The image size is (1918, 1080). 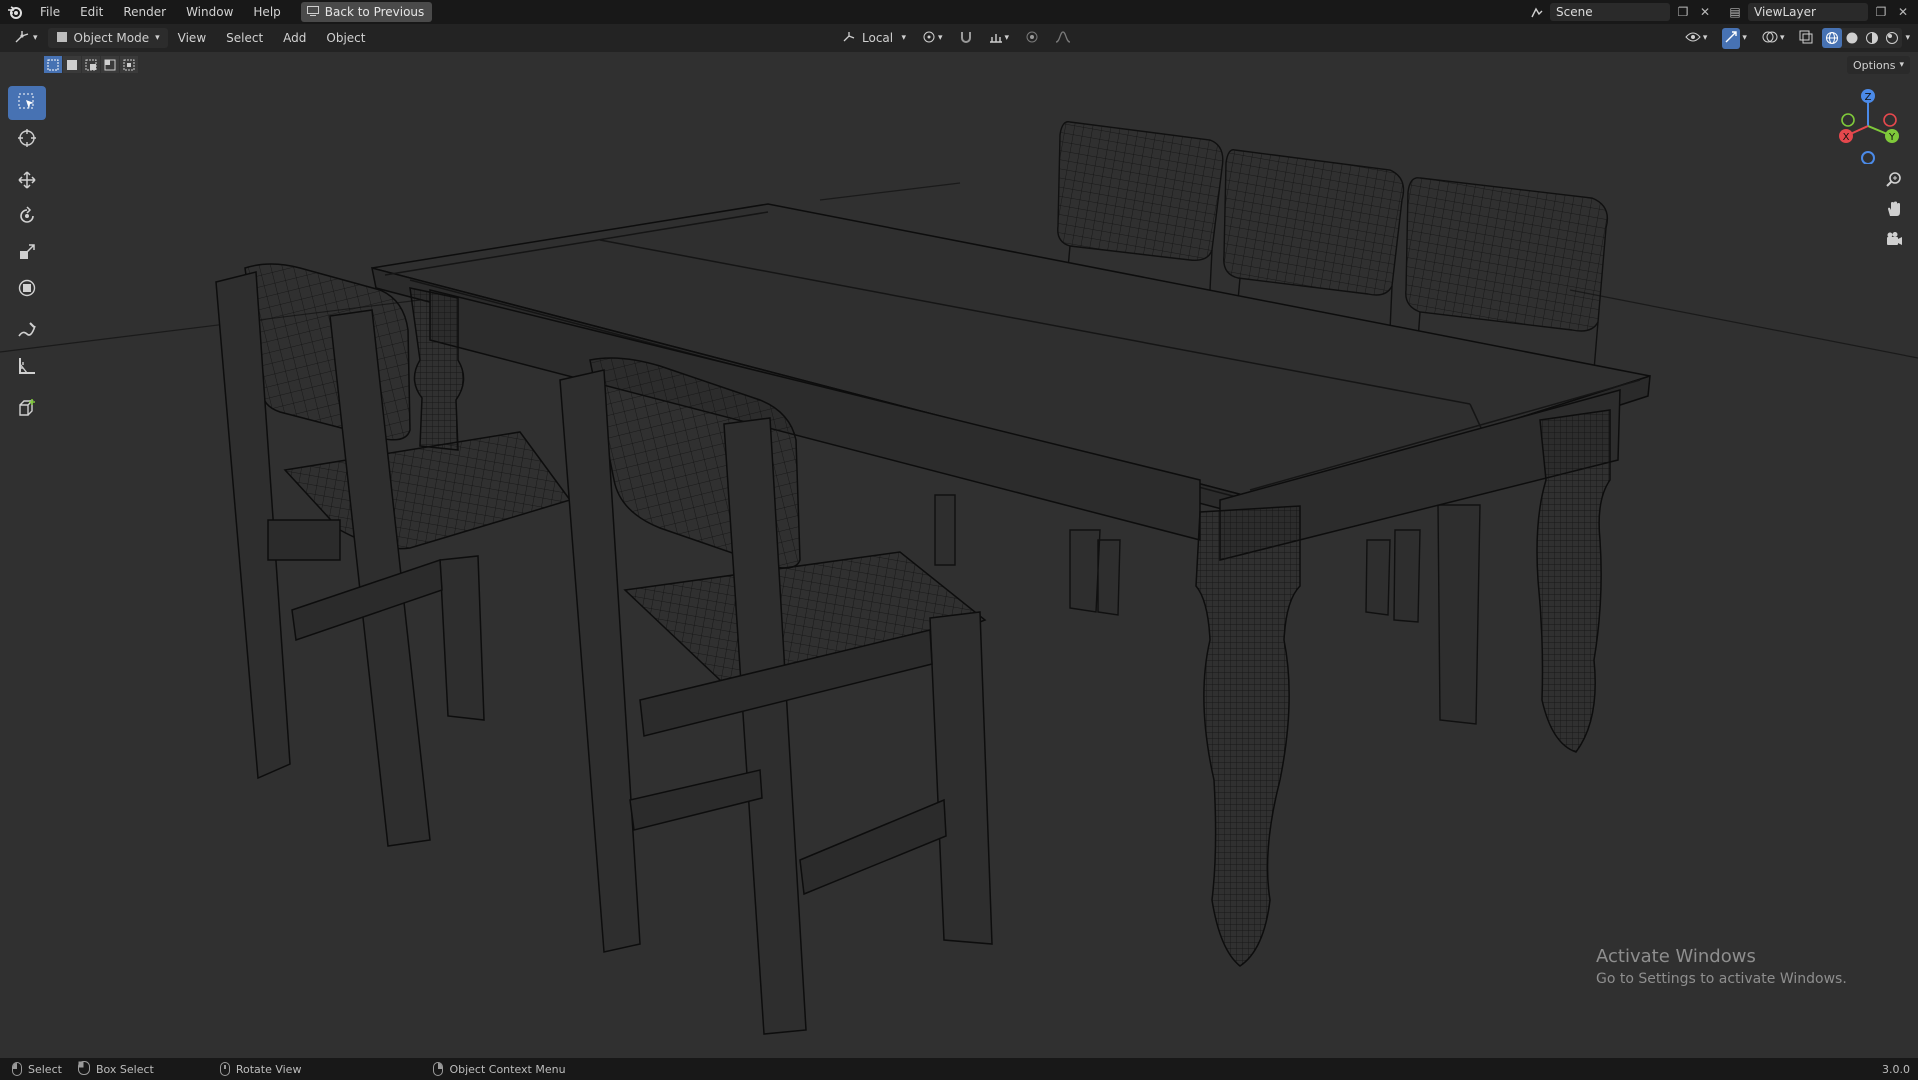 I want to click on select-box-tool, so click(x=27, y=103).